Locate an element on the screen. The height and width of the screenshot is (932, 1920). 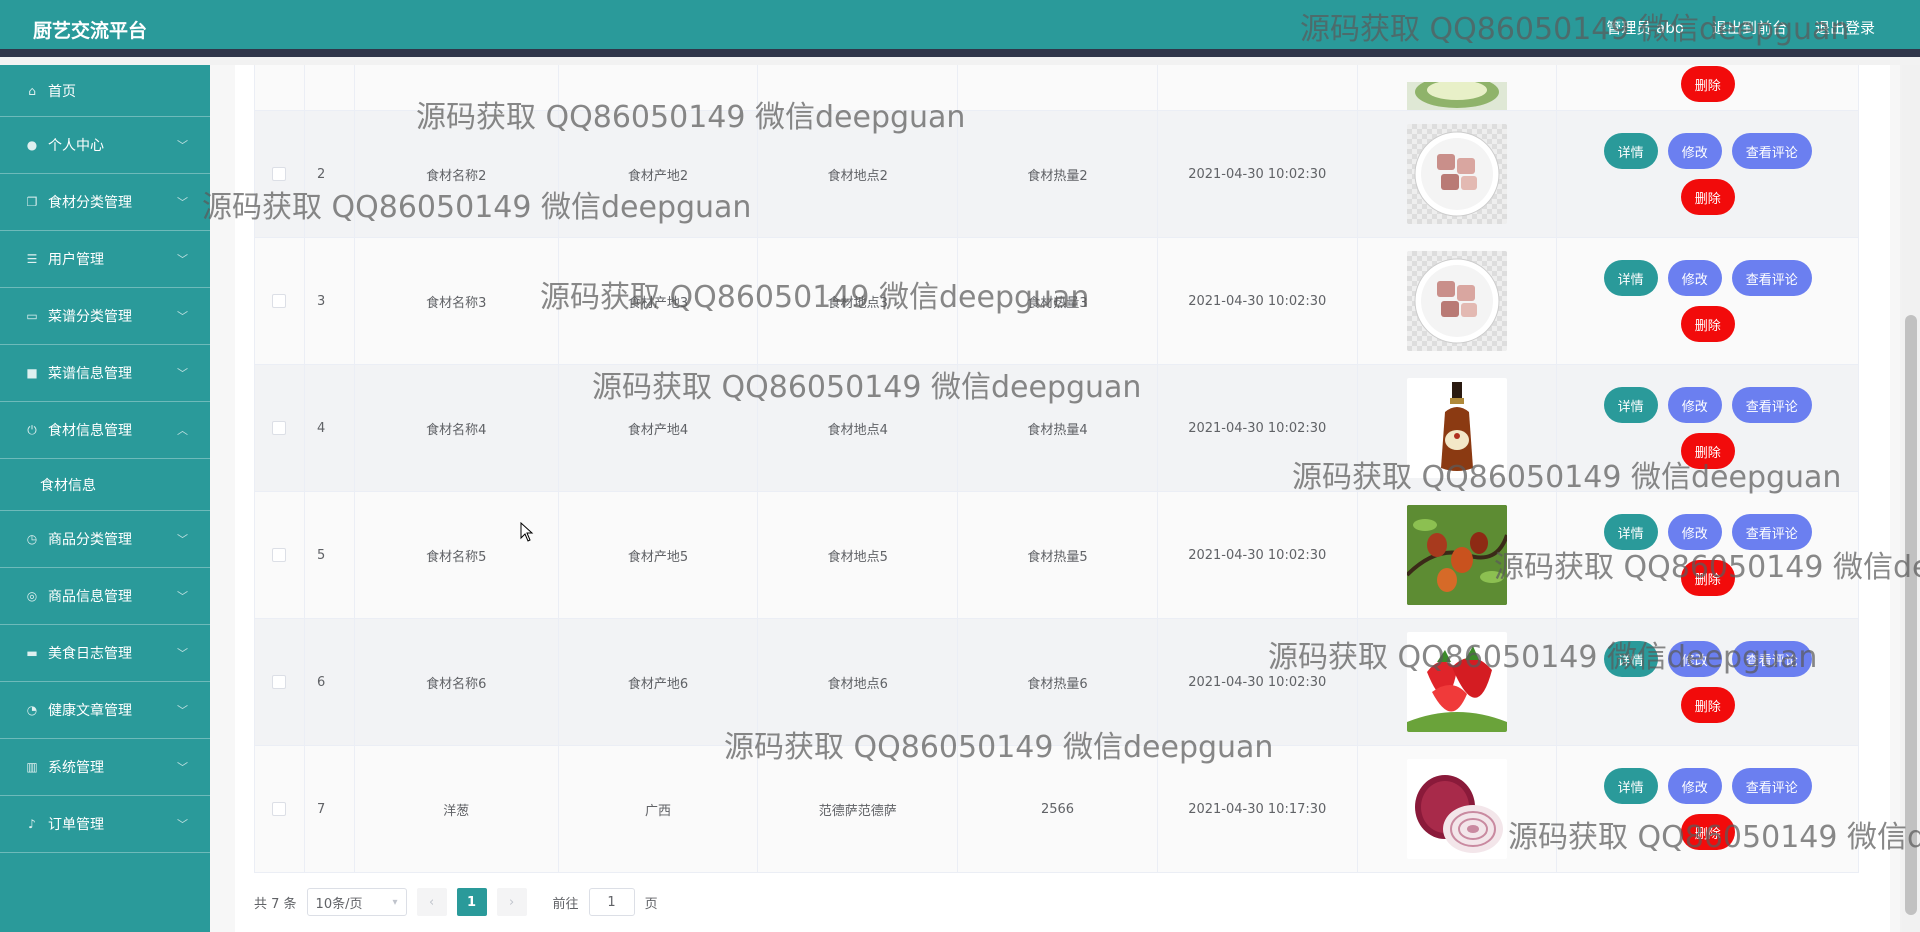
row-index: 7 is located at coordinates (330, 809).